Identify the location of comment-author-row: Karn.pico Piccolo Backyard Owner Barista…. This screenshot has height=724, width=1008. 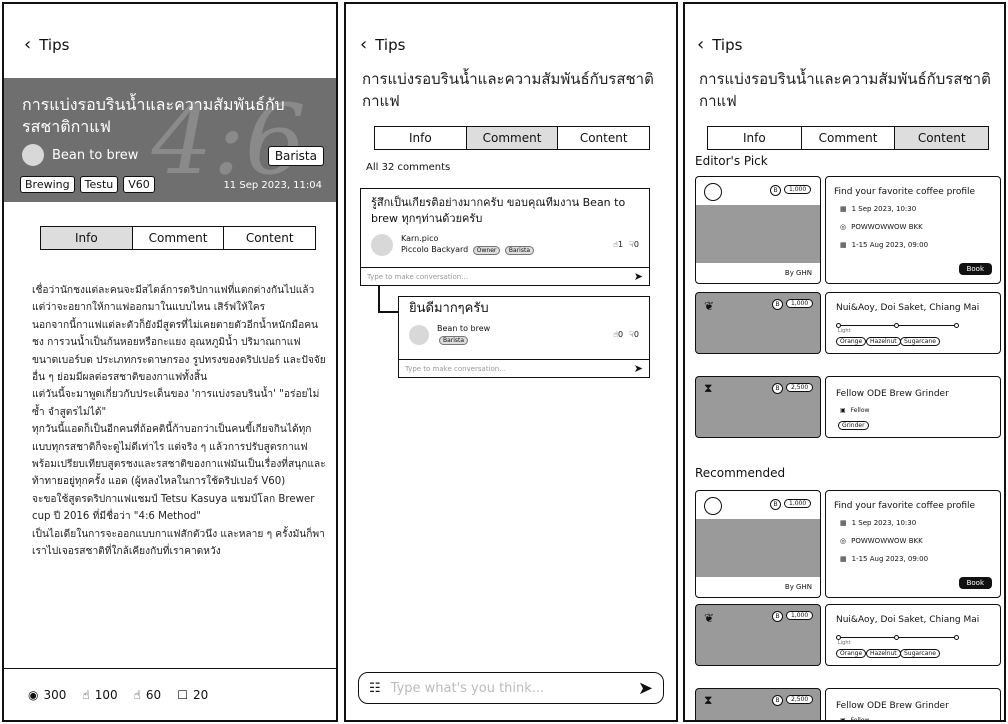
(505, 244).